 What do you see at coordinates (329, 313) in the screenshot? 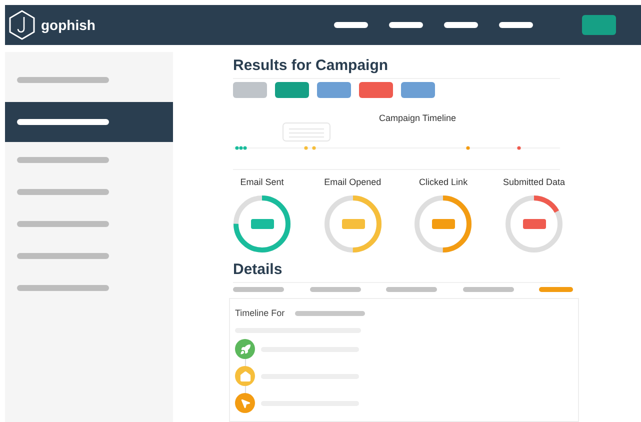
I see `text-placeholder` at bounding box center [329, 313].